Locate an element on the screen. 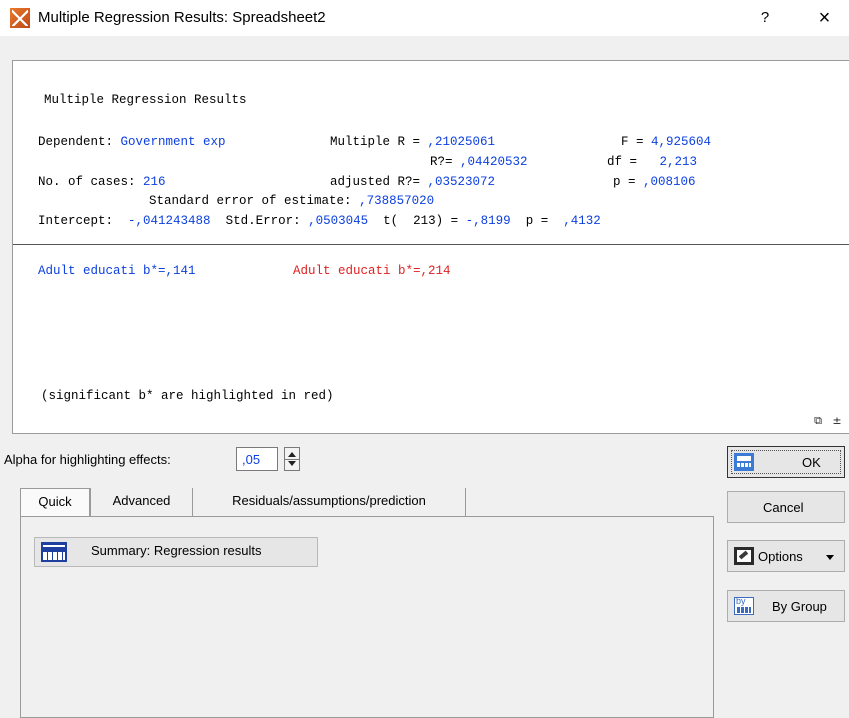 This screenshot has height=718, width=849. f-label: F = is located at coordinates (632, 142).